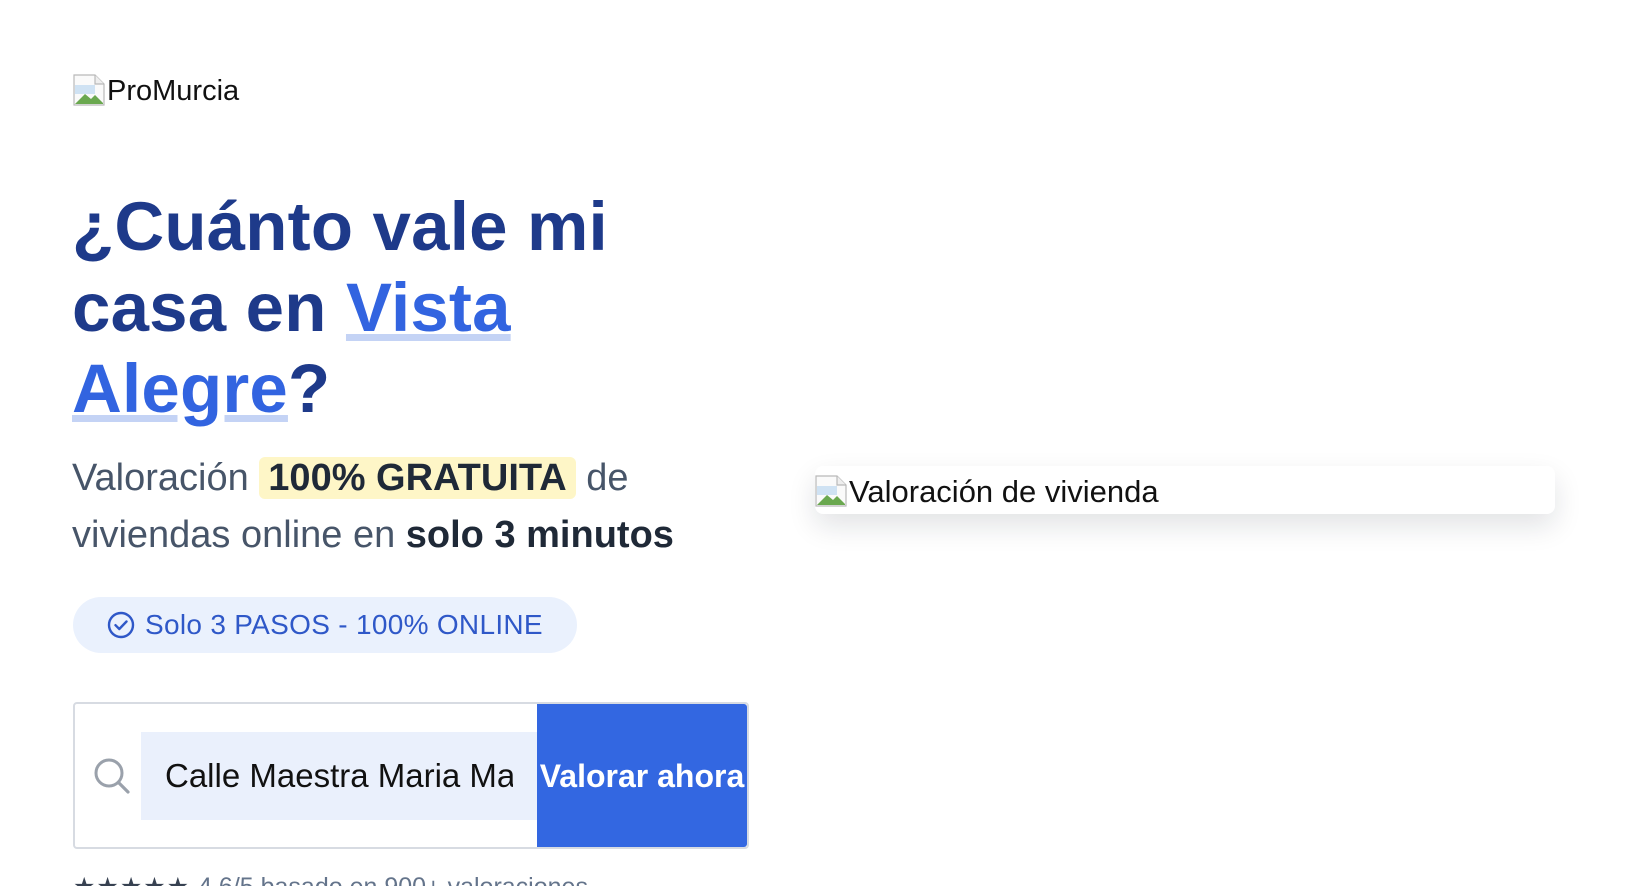  I want to click on address-search-form: Valorar ahora, so click(411, 775).